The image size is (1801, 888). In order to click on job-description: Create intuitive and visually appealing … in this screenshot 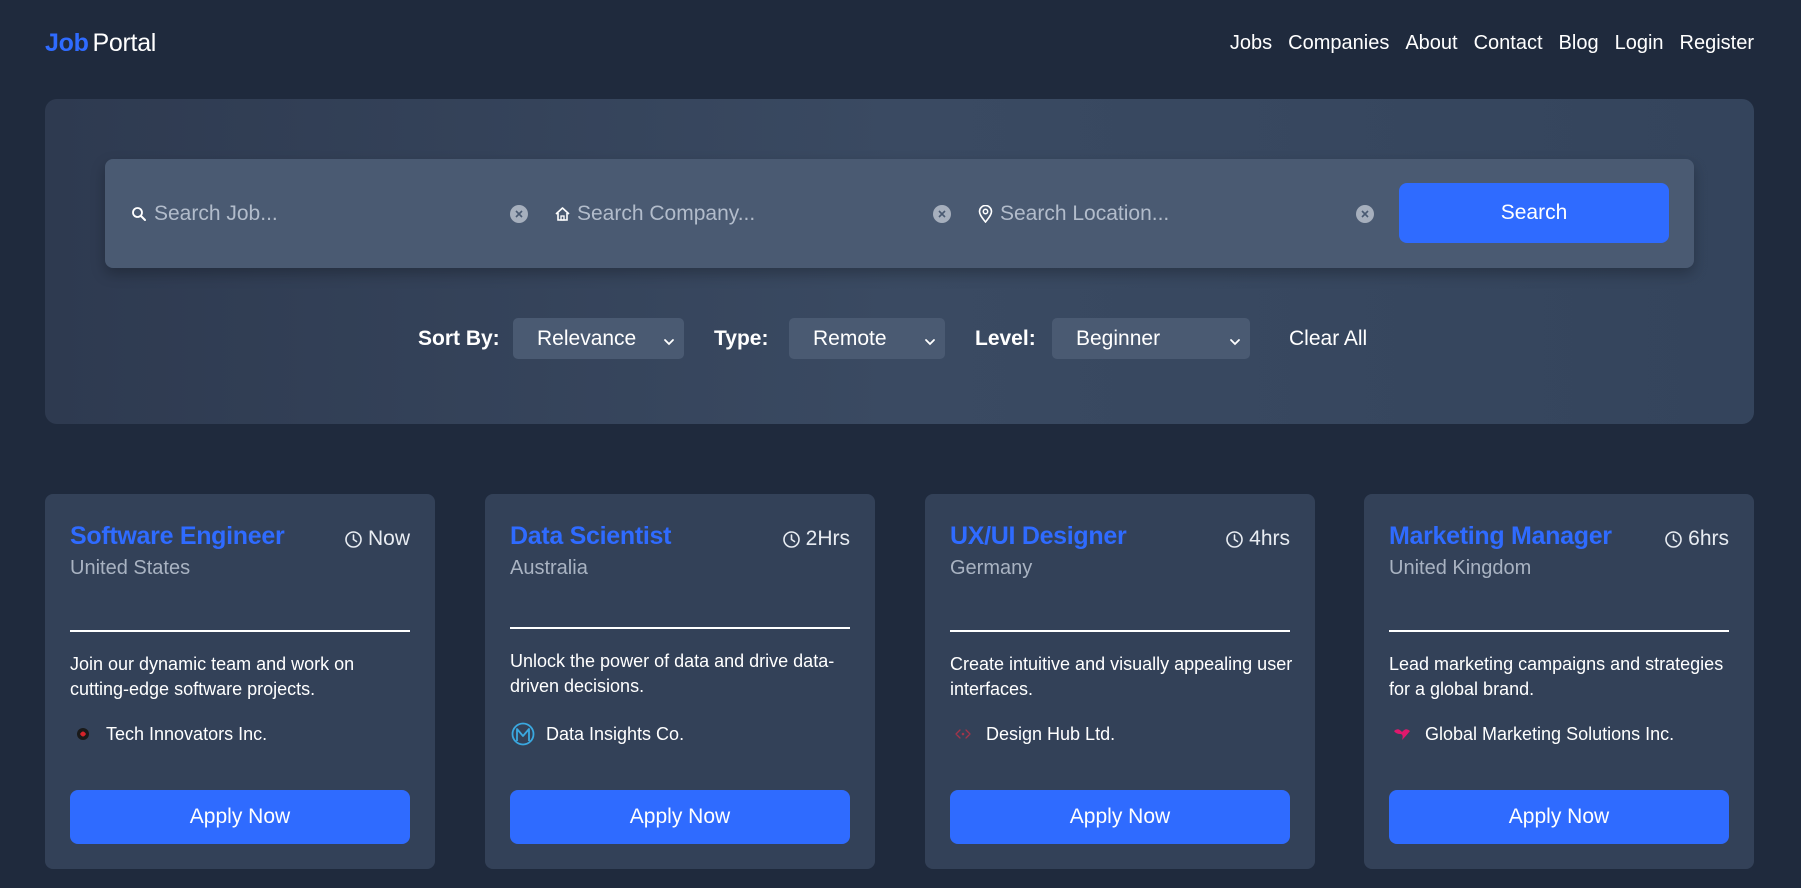, I will do `click(1121, 676)`.